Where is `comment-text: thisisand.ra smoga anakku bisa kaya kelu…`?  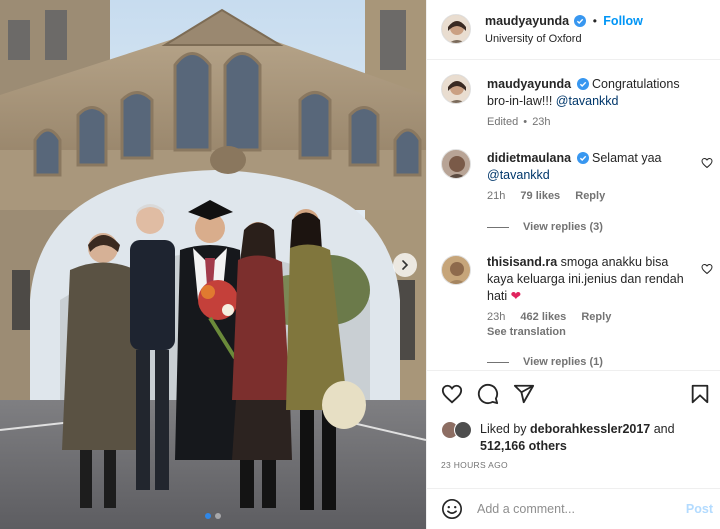 comment-text: thisisand.ra smoga anakku bisa kaya kelu… is located at coordinates (592, 279).